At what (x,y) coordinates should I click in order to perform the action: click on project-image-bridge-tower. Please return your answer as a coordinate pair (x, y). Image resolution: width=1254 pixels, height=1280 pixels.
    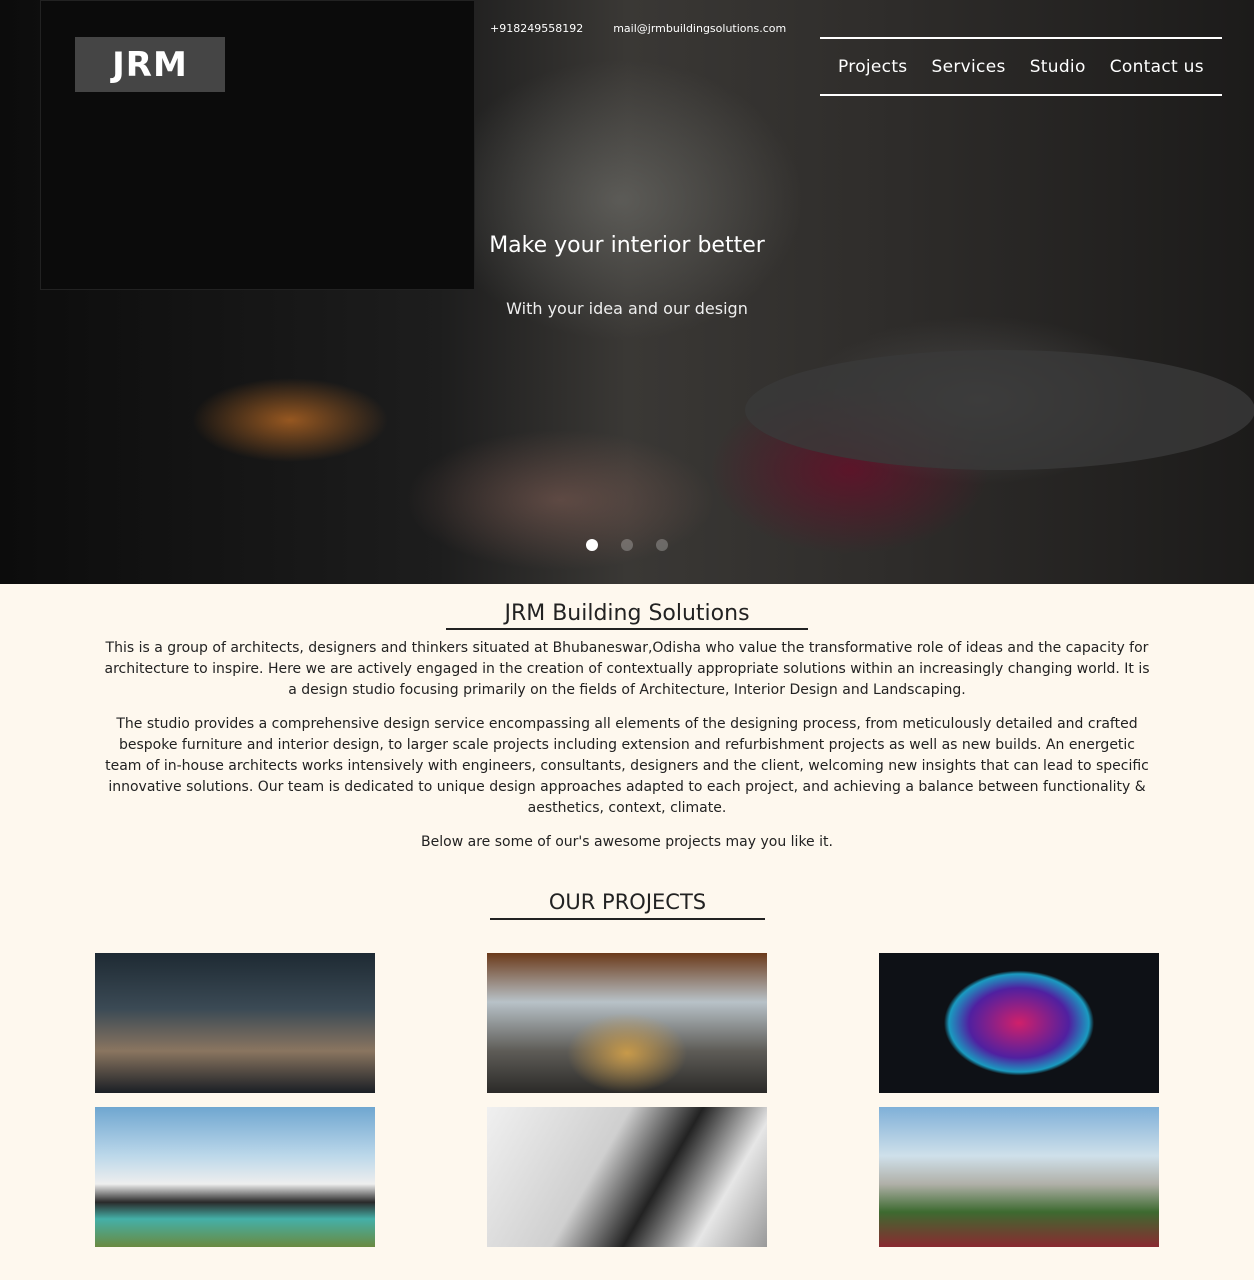
    Looking at the image, I should click on (235, 1023).